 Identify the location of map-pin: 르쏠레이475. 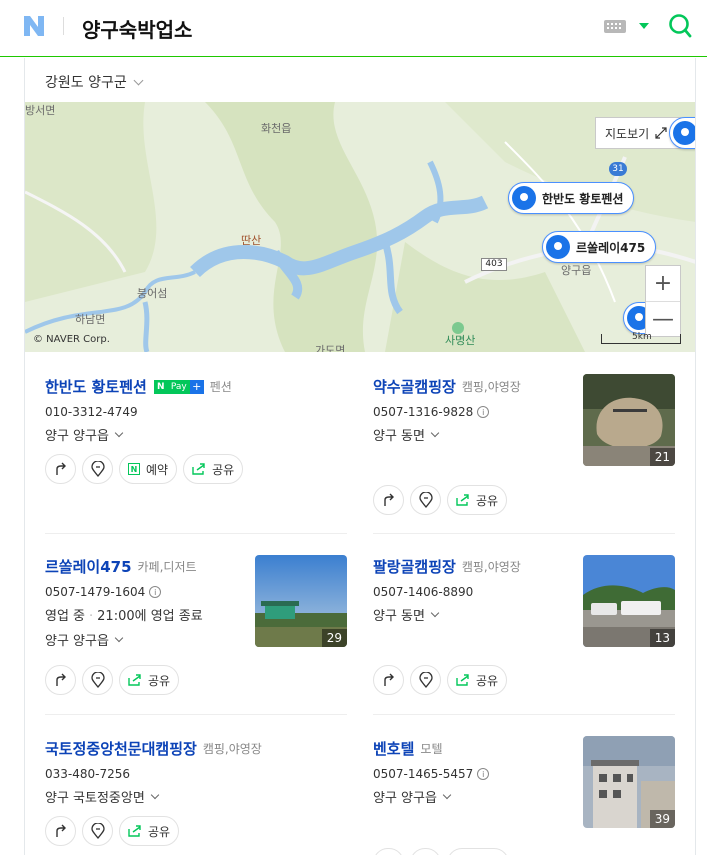
(599, 247).